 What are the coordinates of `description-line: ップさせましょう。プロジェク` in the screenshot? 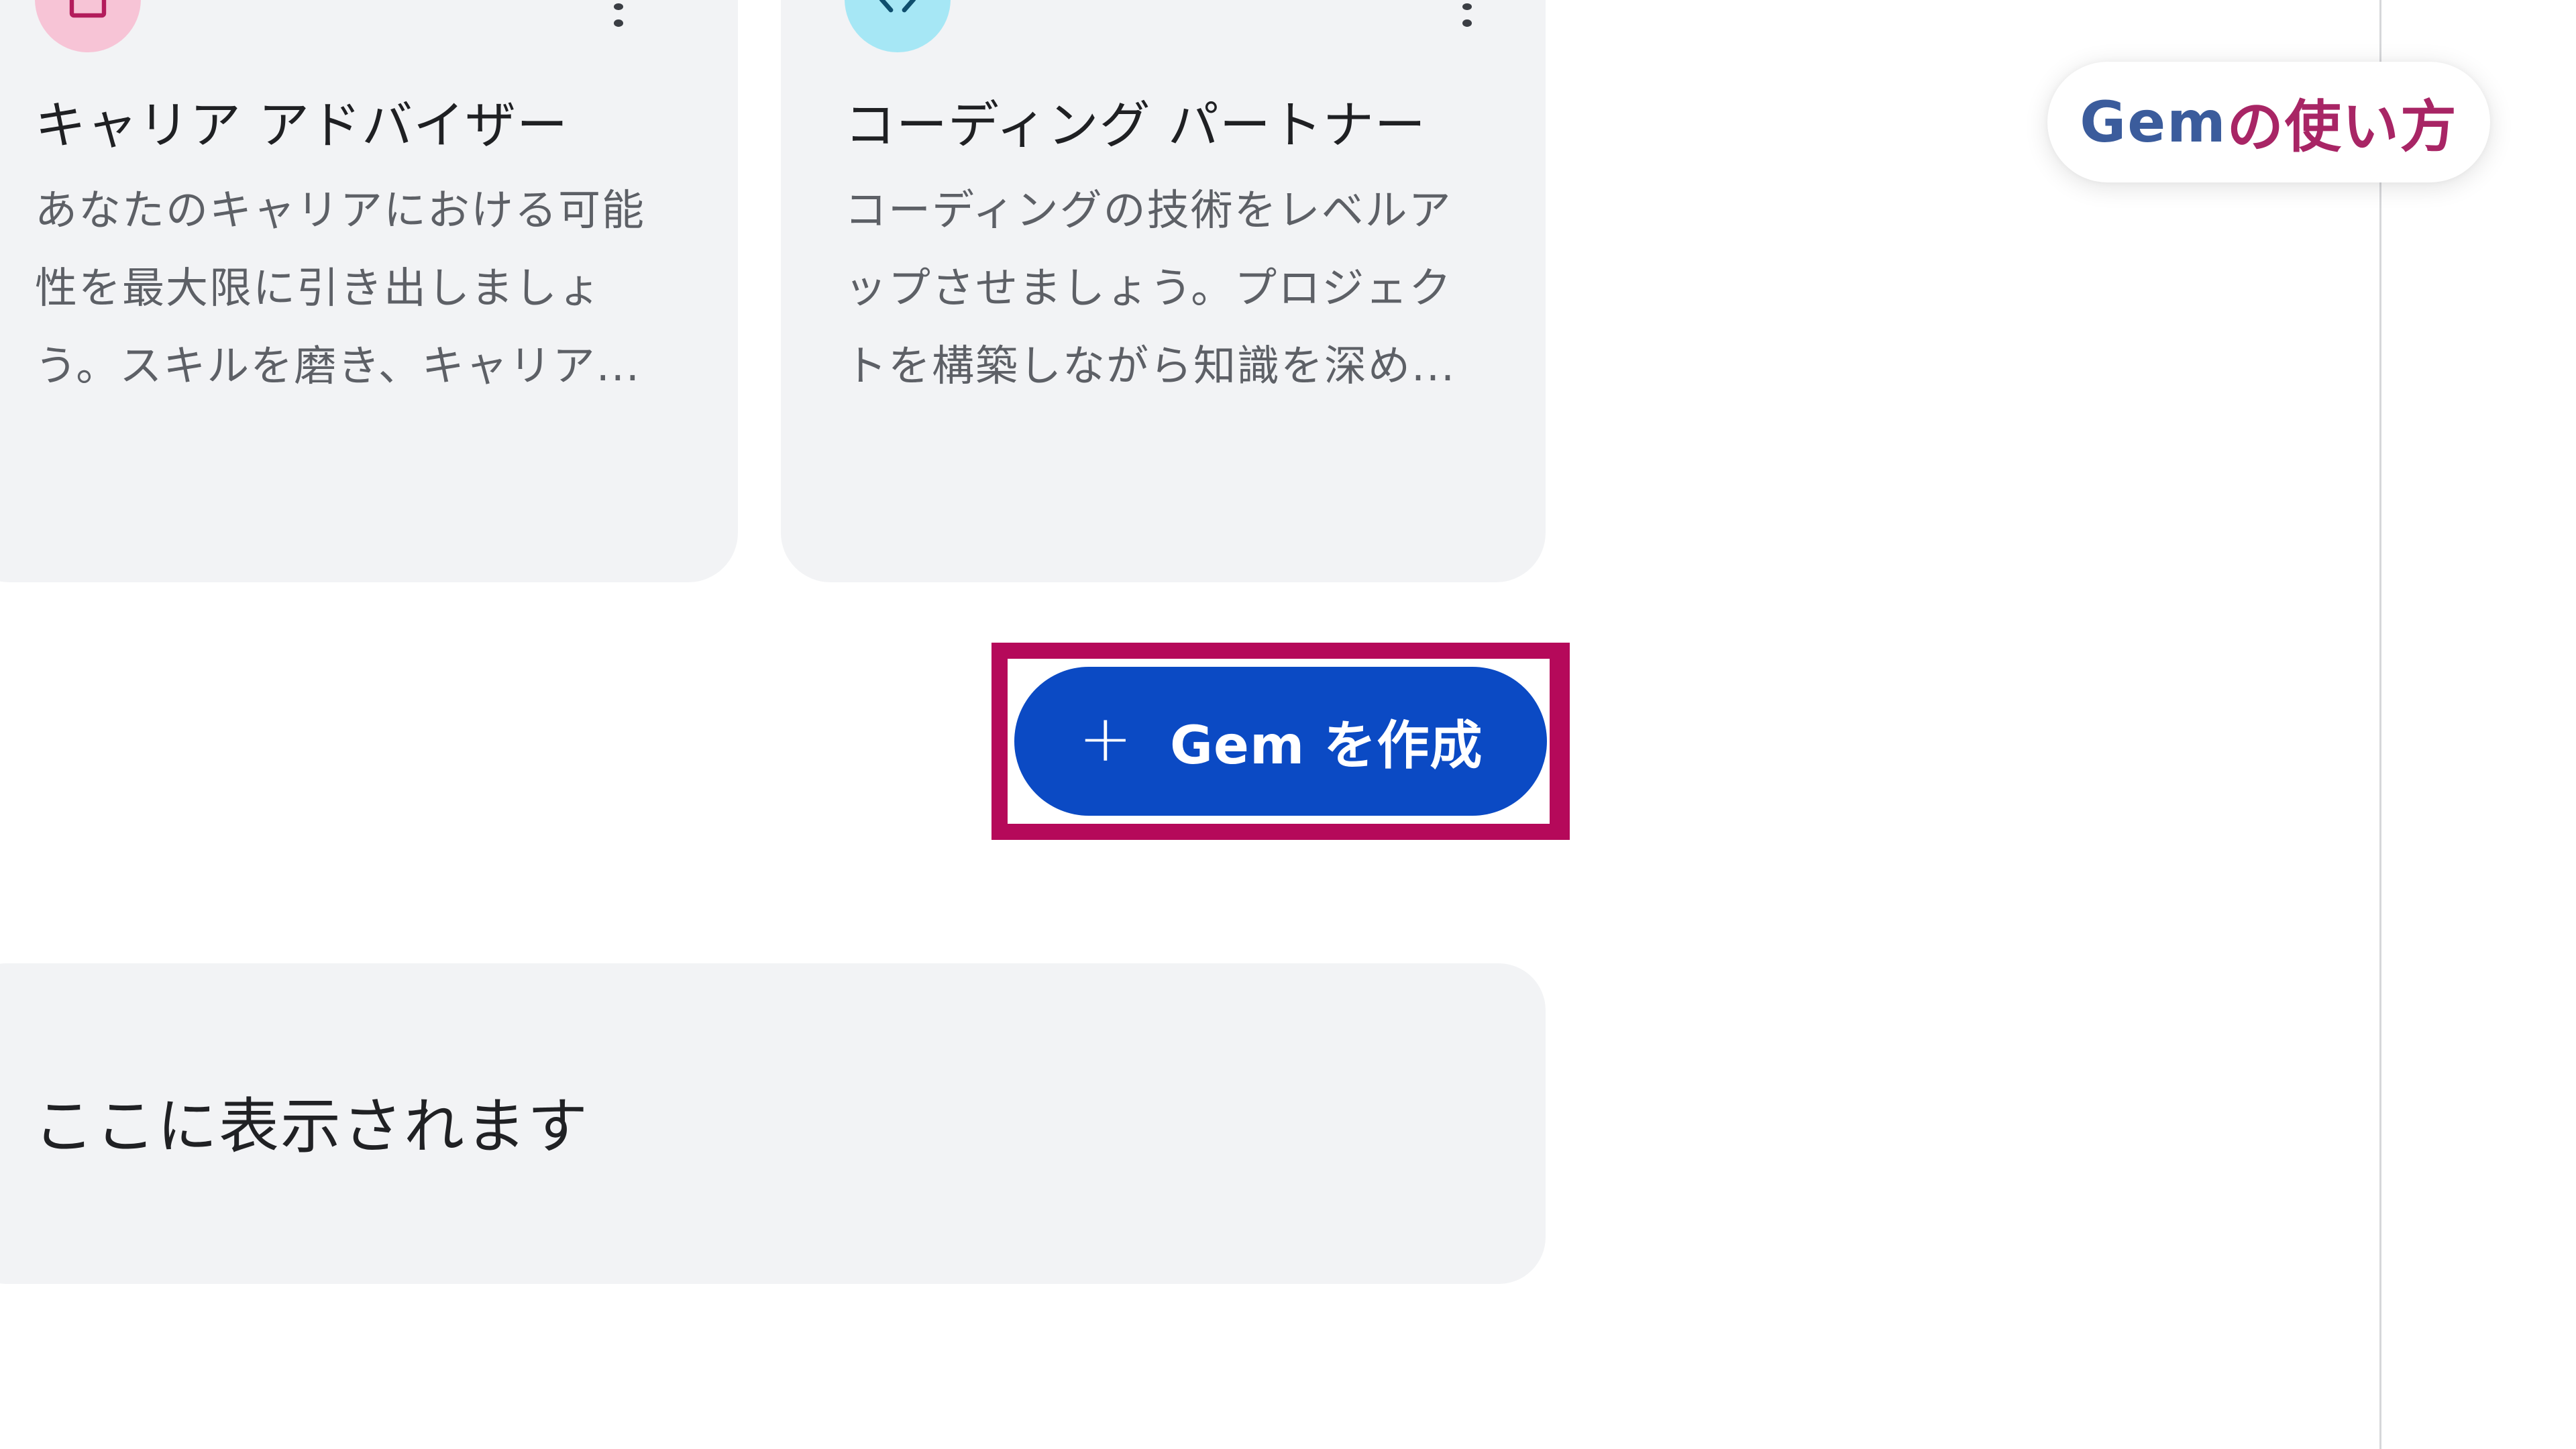 It's located at (1149, 288).